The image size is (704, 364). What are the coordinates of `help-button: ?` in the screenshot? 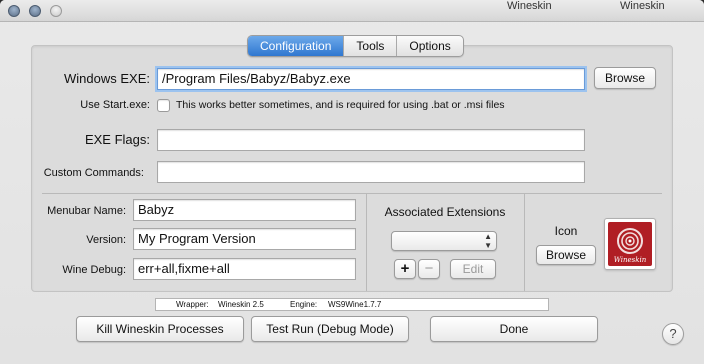 It's located at (673, 334).